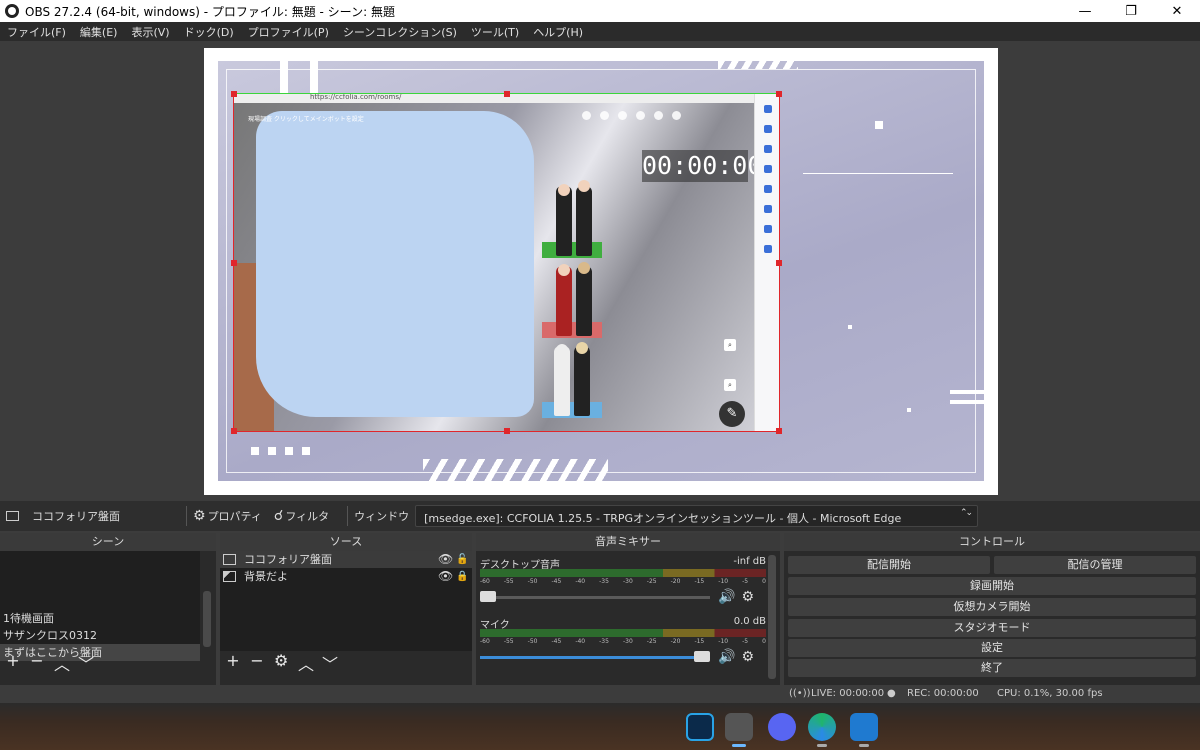 Image resolution: width=1200 pixels, height=750 pixels. What do you see at coordinates (889, 565) in the screenshot?
I see `start-streaming-button: 配信開始` at bounding box center [889, 565].